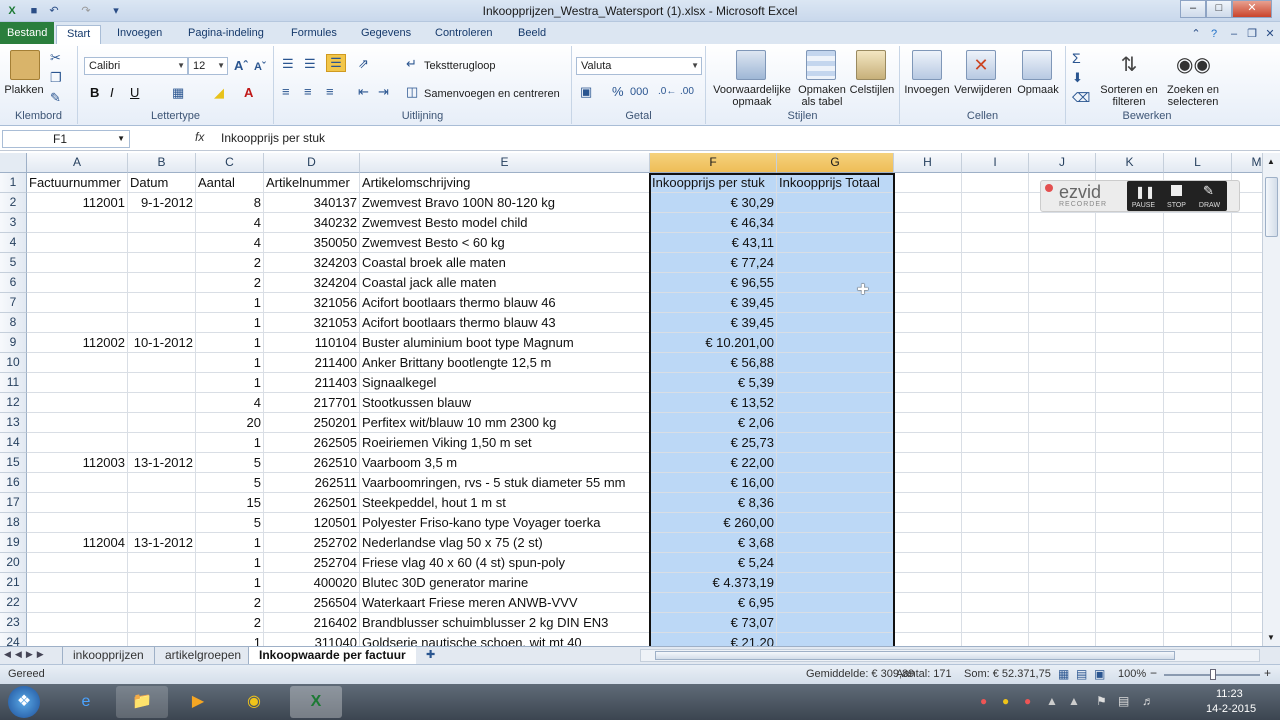 This screenshot has width=1280, height=720. What do you see at coordinates (713, 563) in the screenshot?
I see `cell-f: € 5,24` at bounding box center [713, 563].